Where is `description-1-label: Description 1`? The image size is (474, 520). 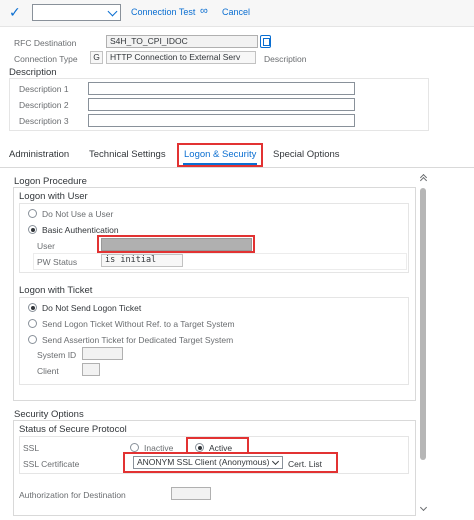
description-1-label: Description 1 is located at coordinates (44, 89).